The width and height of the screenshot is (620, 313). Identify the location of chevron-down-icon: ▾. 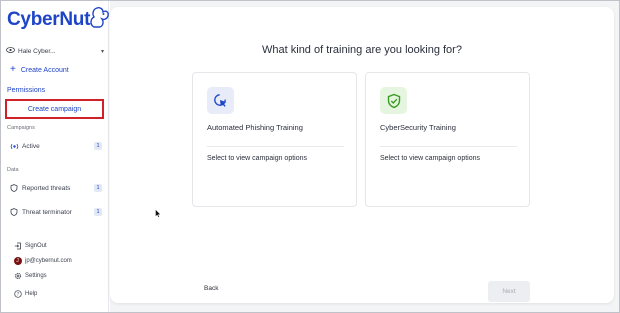
(102, 51).